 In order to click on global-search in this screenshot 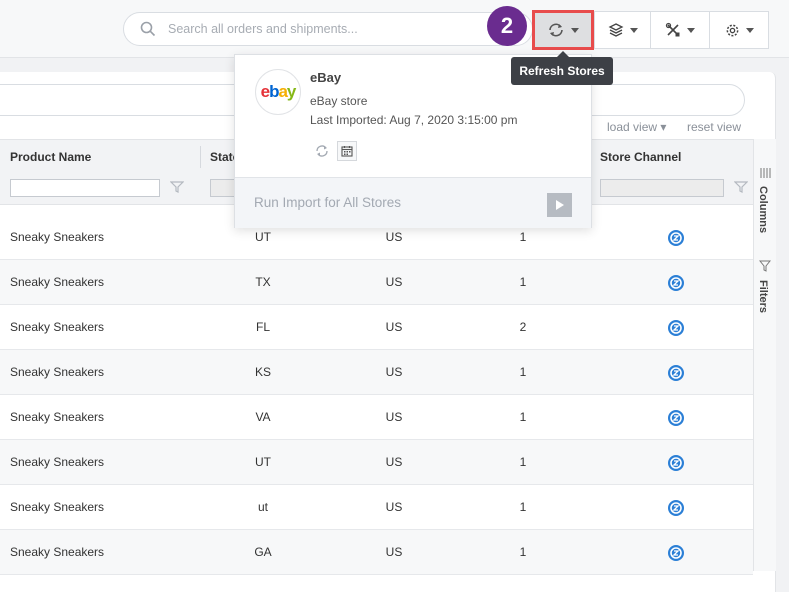, I will do `click(328, 29)`.